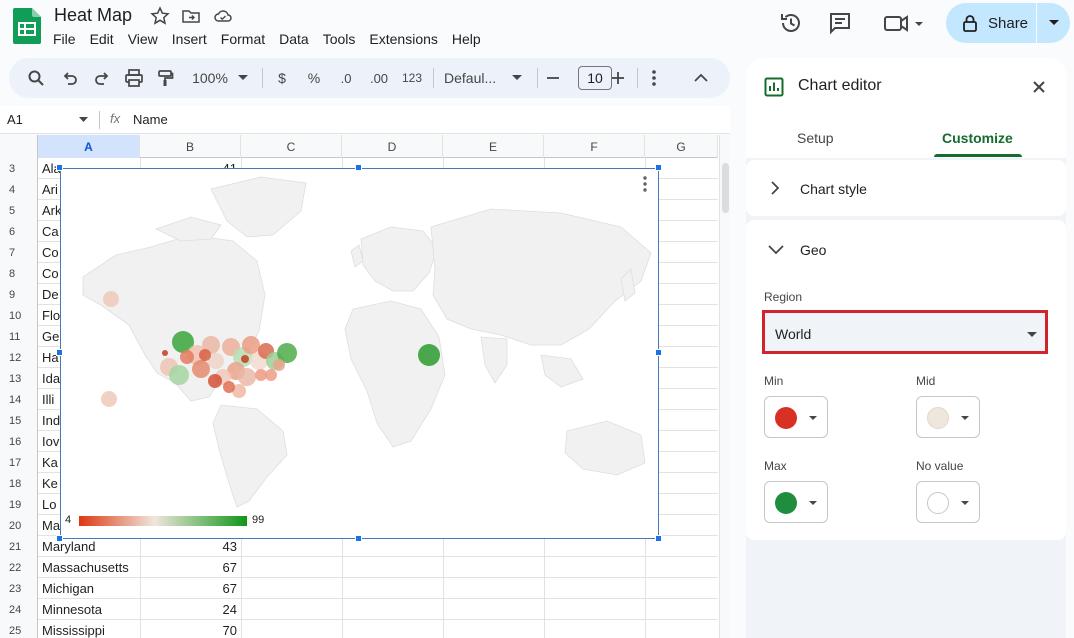  Describe the element at coordinates (27, 26) in the screenshot. I see `sheets-logo-icon` at that location.